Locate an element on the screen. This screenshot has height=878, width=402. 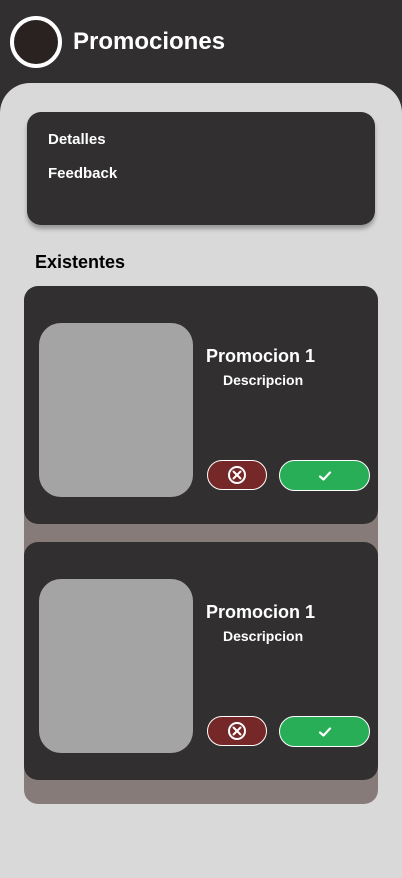
page-title: Promociones is located at coordinates (149, 41).